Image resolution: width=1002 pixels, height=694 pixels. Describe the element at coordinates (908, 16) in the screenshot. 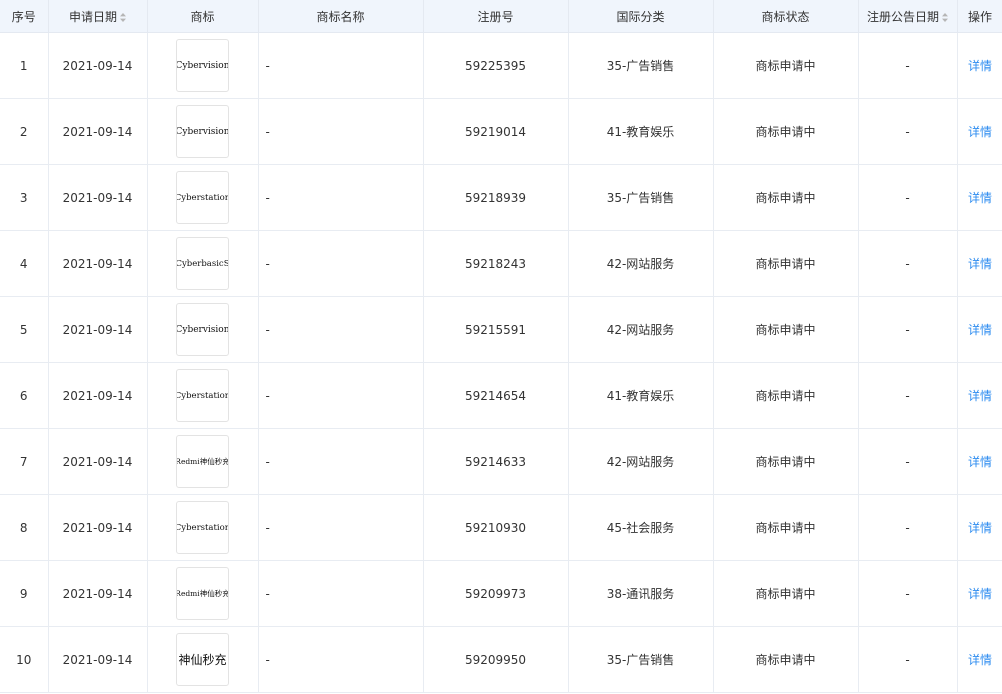

I see `header-pub-date: 注册公告日期` at that location.